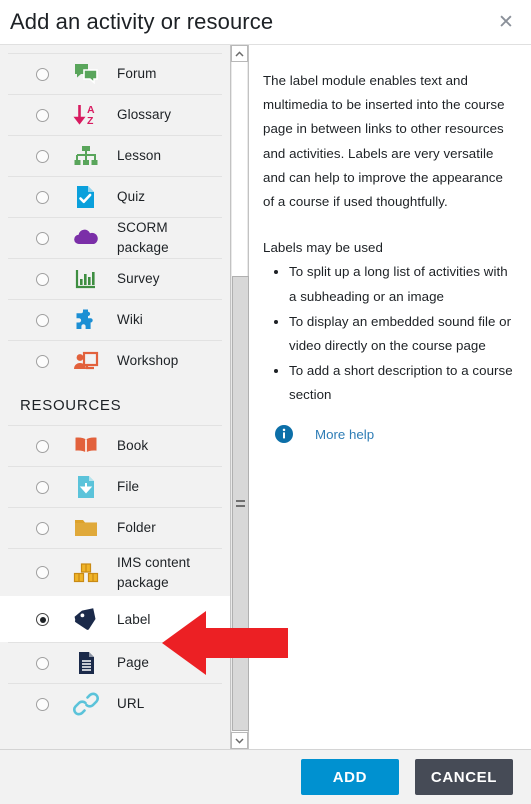 The height and width of the screenshot is (804, 531). Describe the element at coordinates (349, 777) in the screenshot. I see `add-button: ADD` at that location.